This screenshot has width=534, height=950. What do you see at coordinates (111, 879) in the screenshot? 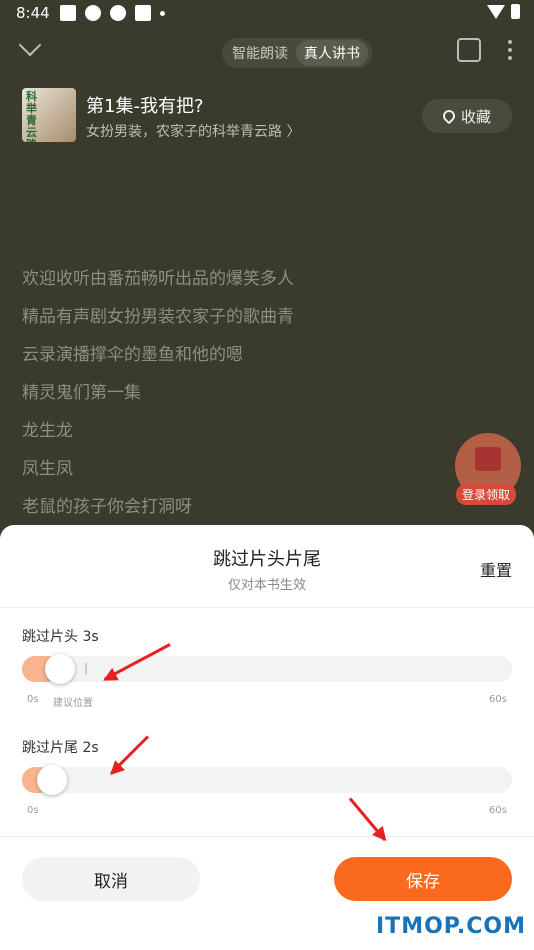
I see `cancel-button: 取消` at bounding box center [111, 879].